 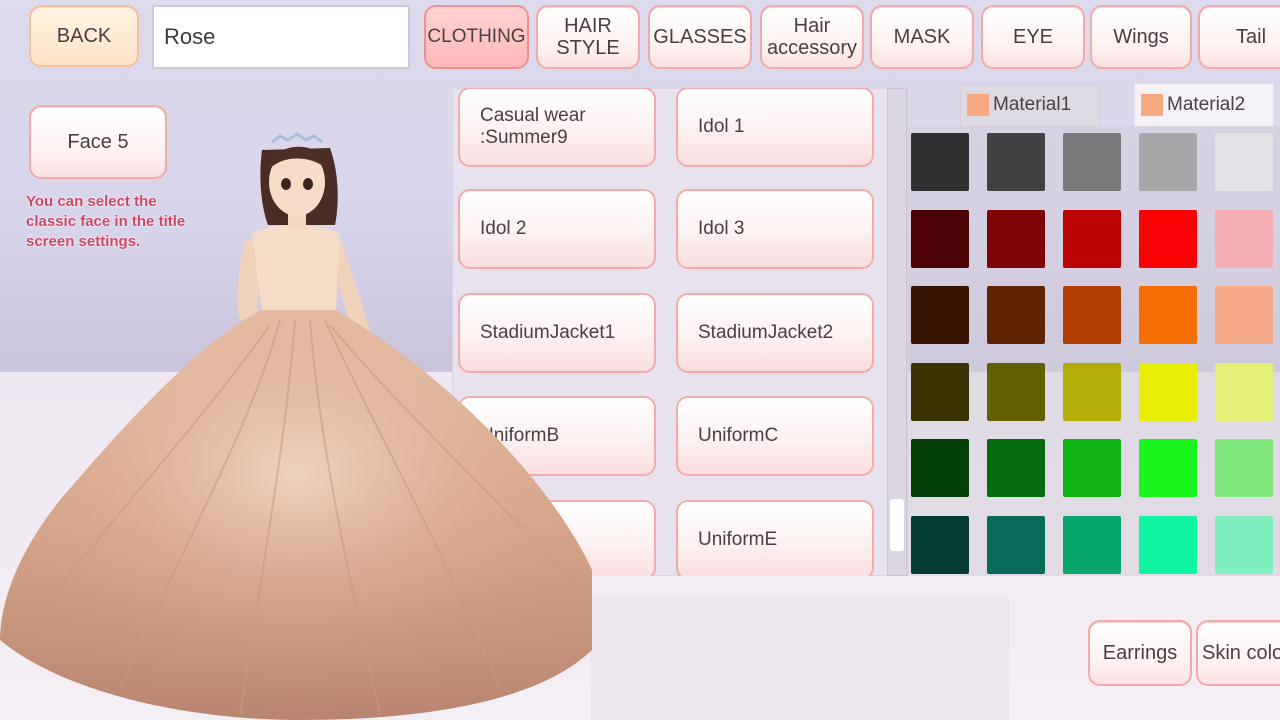 I want to click on material2-tab: Material2, so click(x=1204, y=105).